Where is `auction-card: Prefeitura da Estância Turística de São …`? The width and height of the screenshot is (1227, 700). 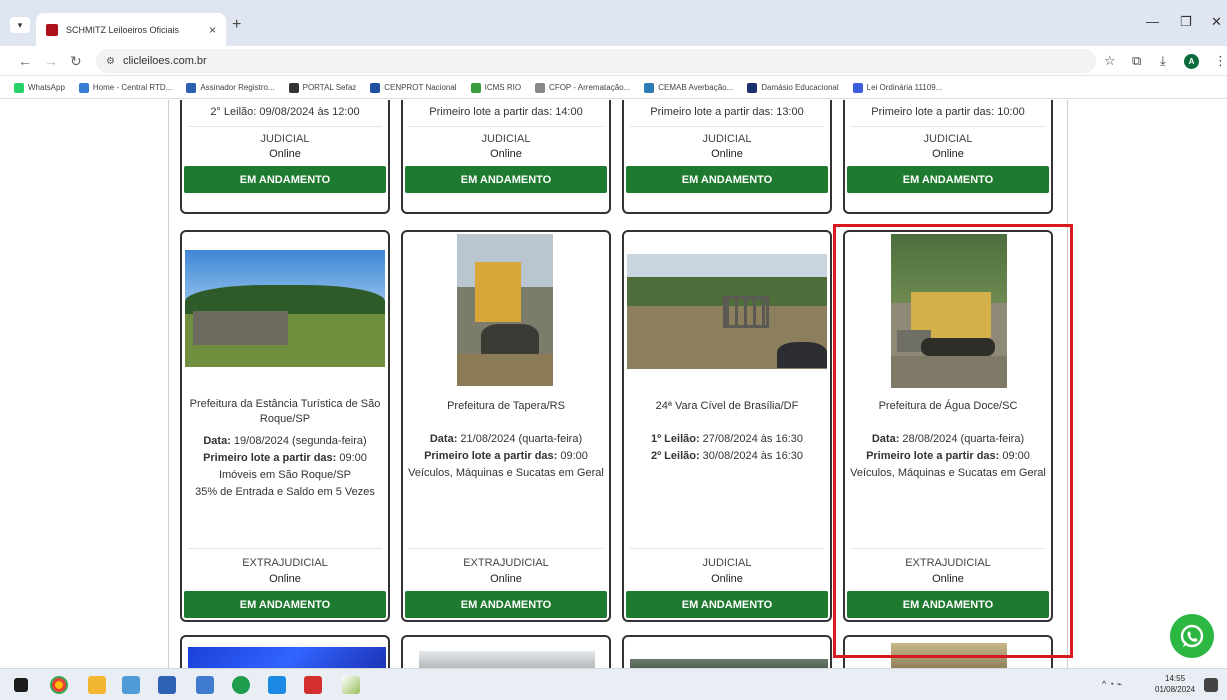
auction-card: Prefeitura da Estância Turística de São … is located at coordinates (285, 426).